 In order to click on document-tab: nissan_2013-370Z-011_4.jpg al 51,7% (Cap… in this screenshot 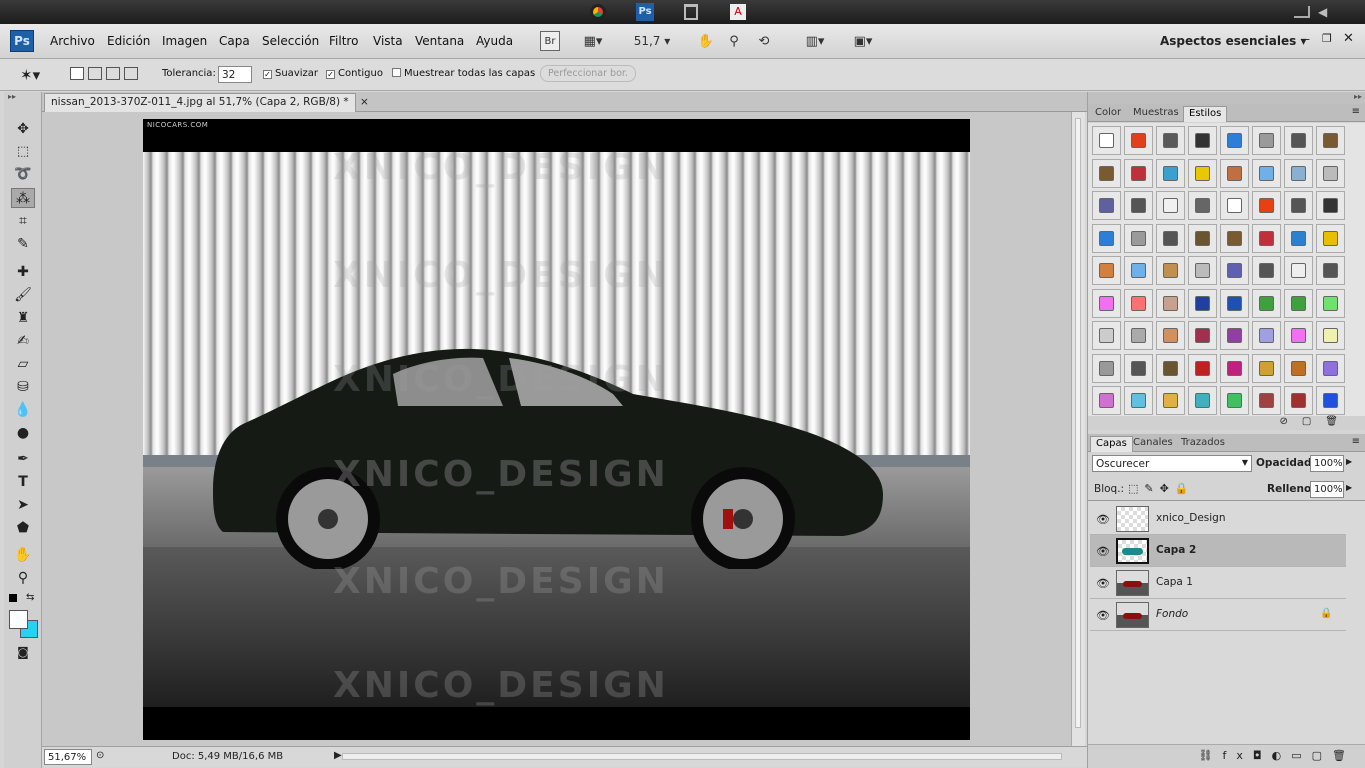, I will do `click(206, 102)`.